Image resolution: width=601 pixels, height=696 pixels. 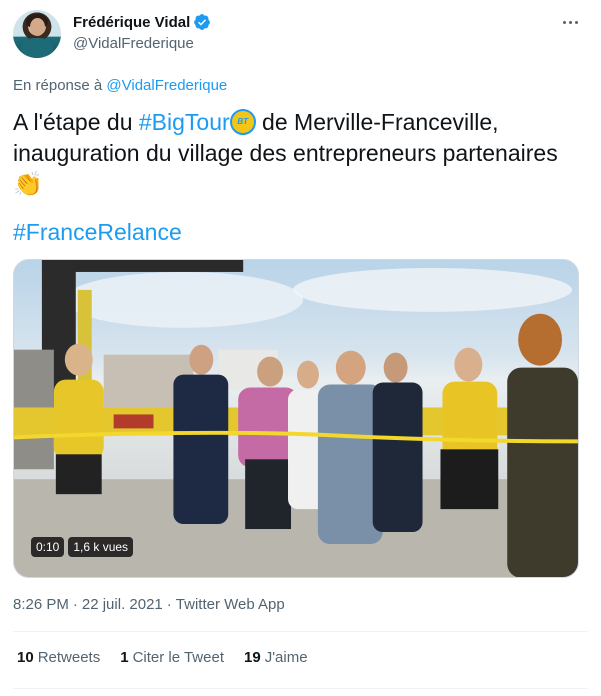 What do you see at coordinates (184, 122) in the screenshot?
I see `hashtag-bigtour-link: #BigTour` at bounding box center [184, 122].